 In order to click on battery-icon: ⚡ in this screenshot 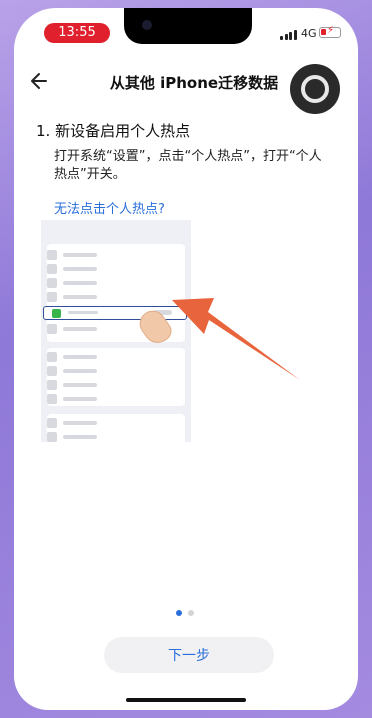, I will do `click(330, 31)`.